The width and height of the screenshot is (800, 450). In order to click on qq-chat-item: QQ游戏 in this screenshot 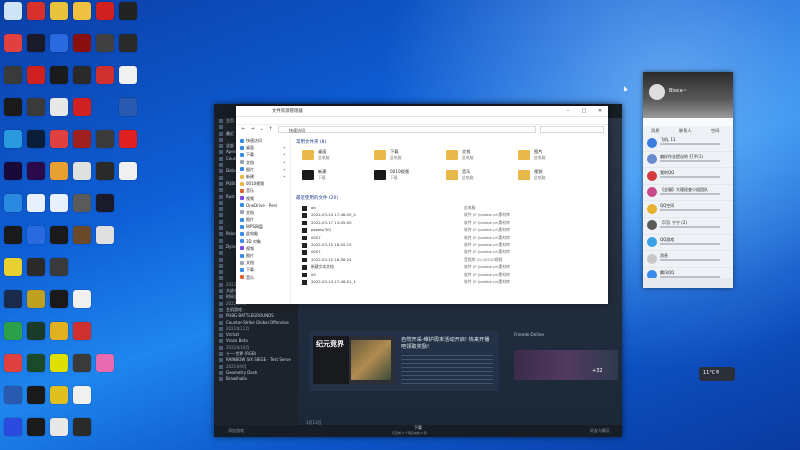, I will do `click(688, 243)`.